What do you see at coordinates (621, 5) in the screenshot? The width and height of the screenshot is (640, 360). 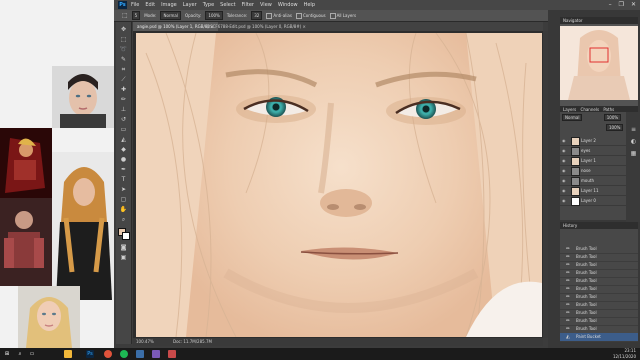 I see `maximize-button: ❐` at bounding box center [621, 5].